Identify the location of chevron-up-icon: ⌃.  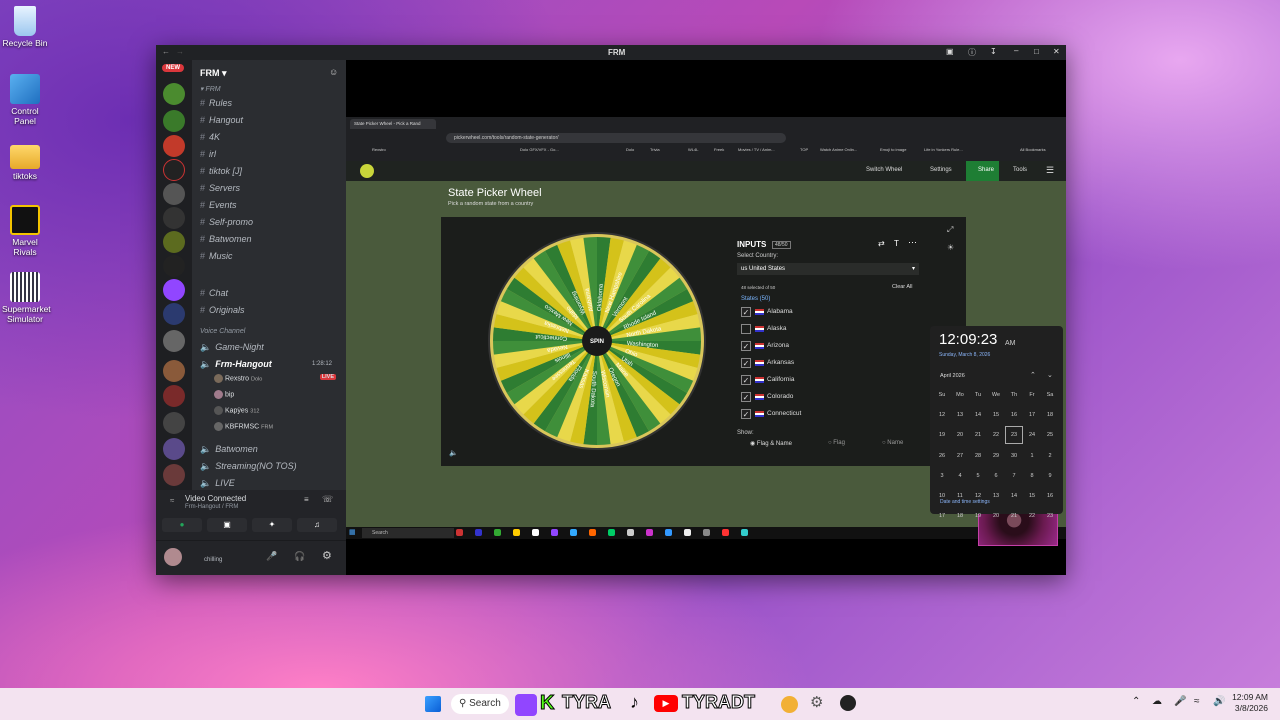
(1136, 701).